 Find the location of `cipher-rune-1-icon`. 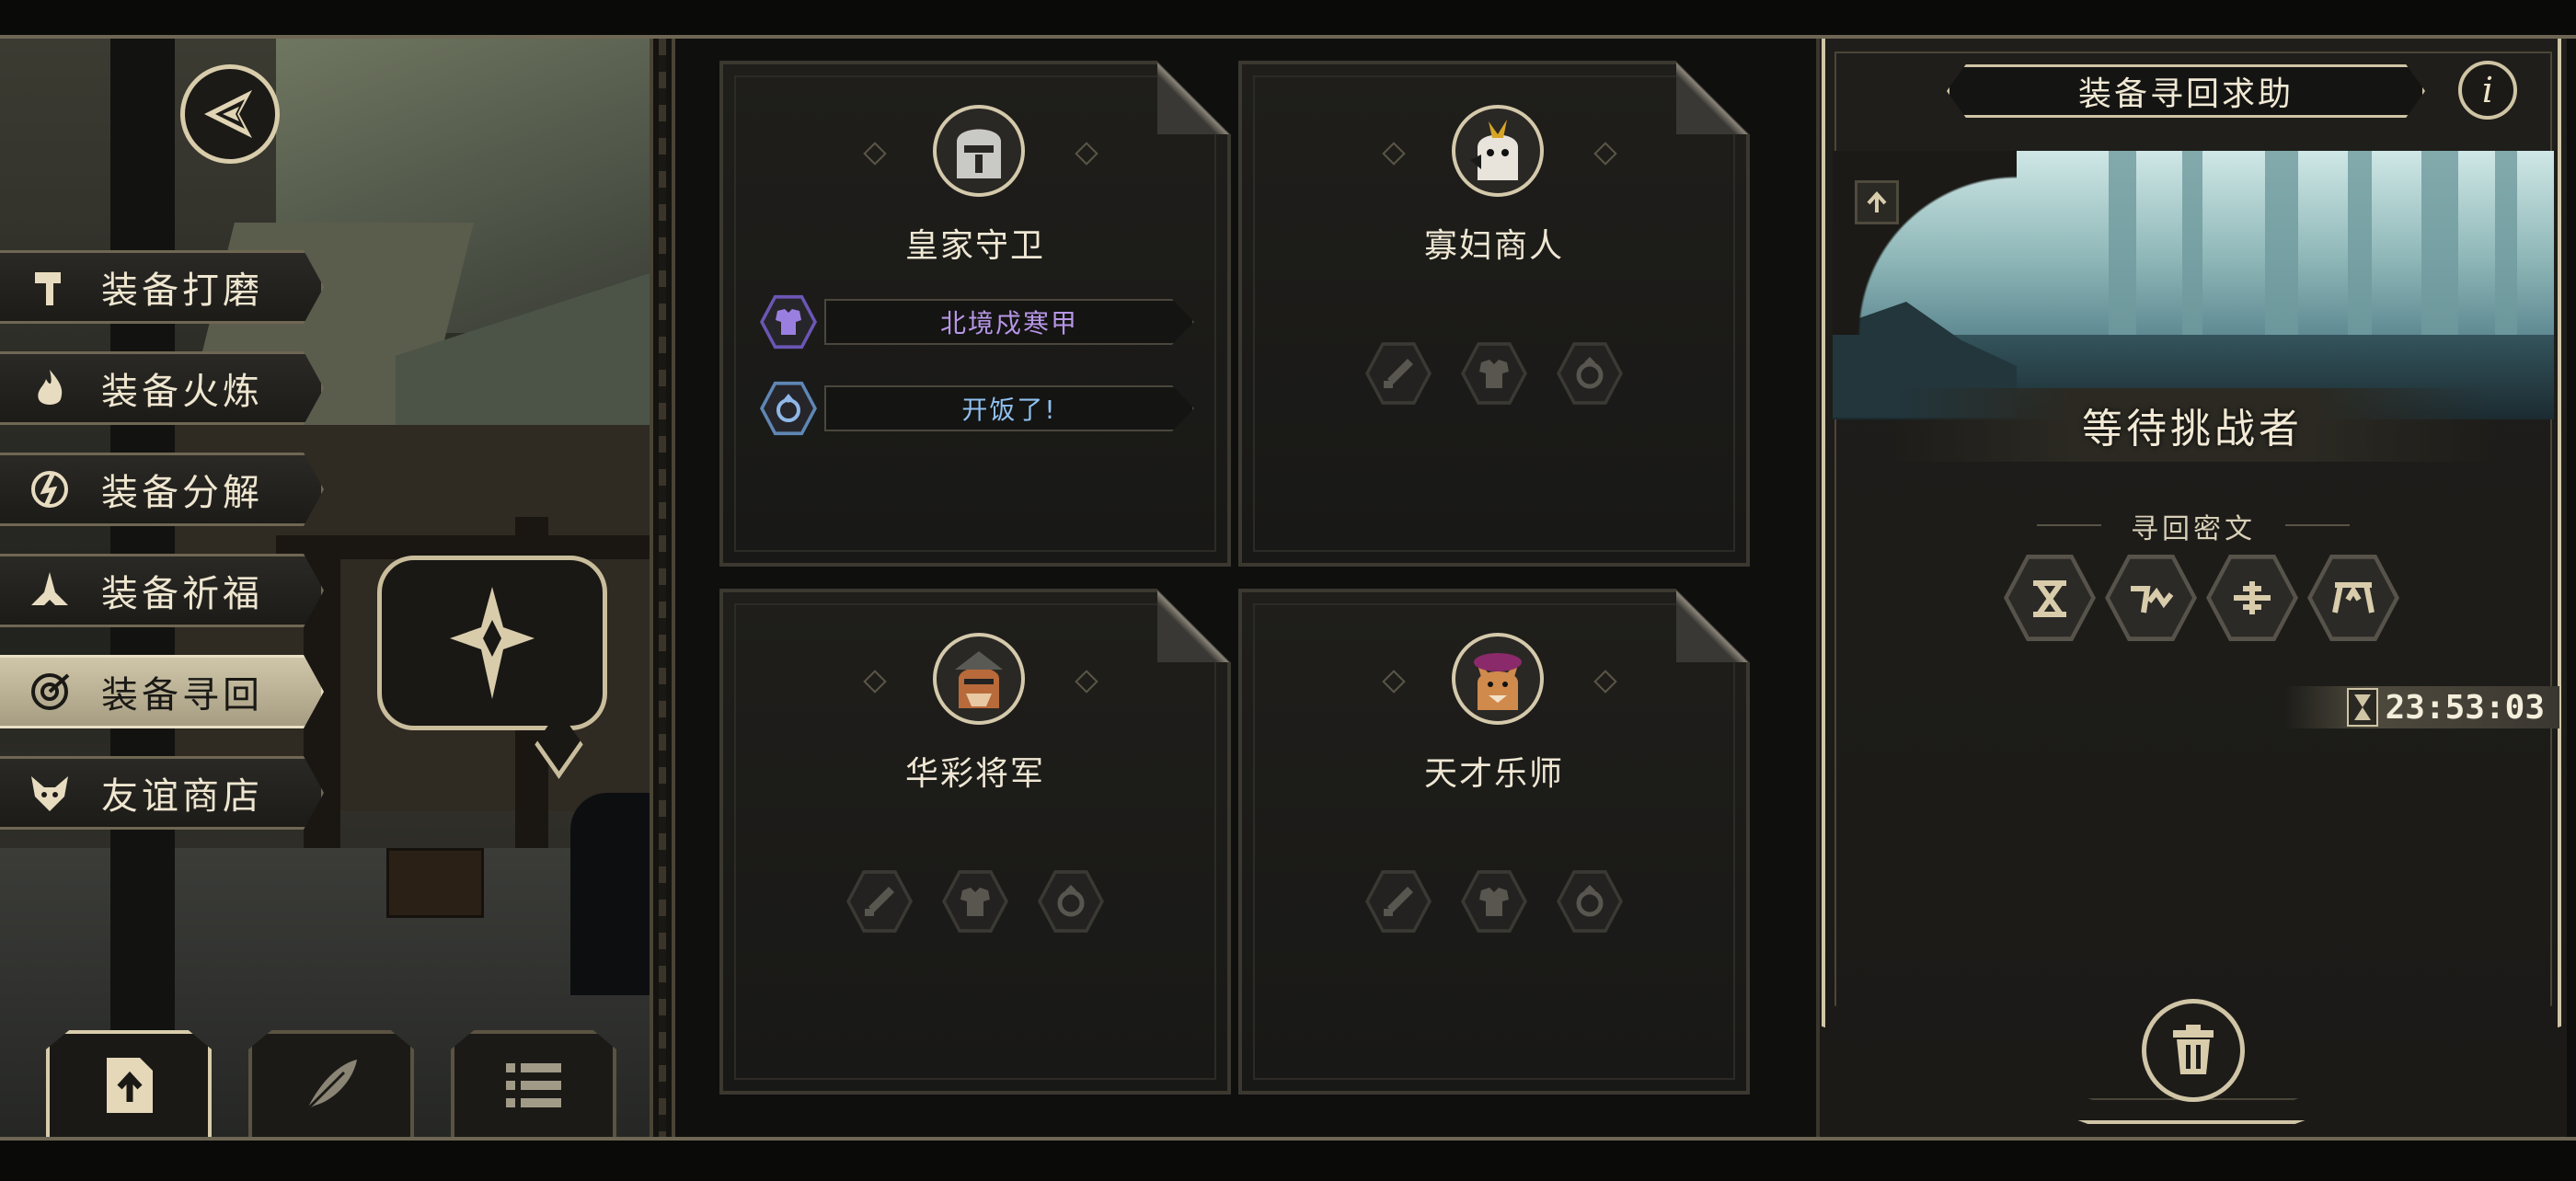

cipher-rune-1-icon is located at coordinates (2049, 598).